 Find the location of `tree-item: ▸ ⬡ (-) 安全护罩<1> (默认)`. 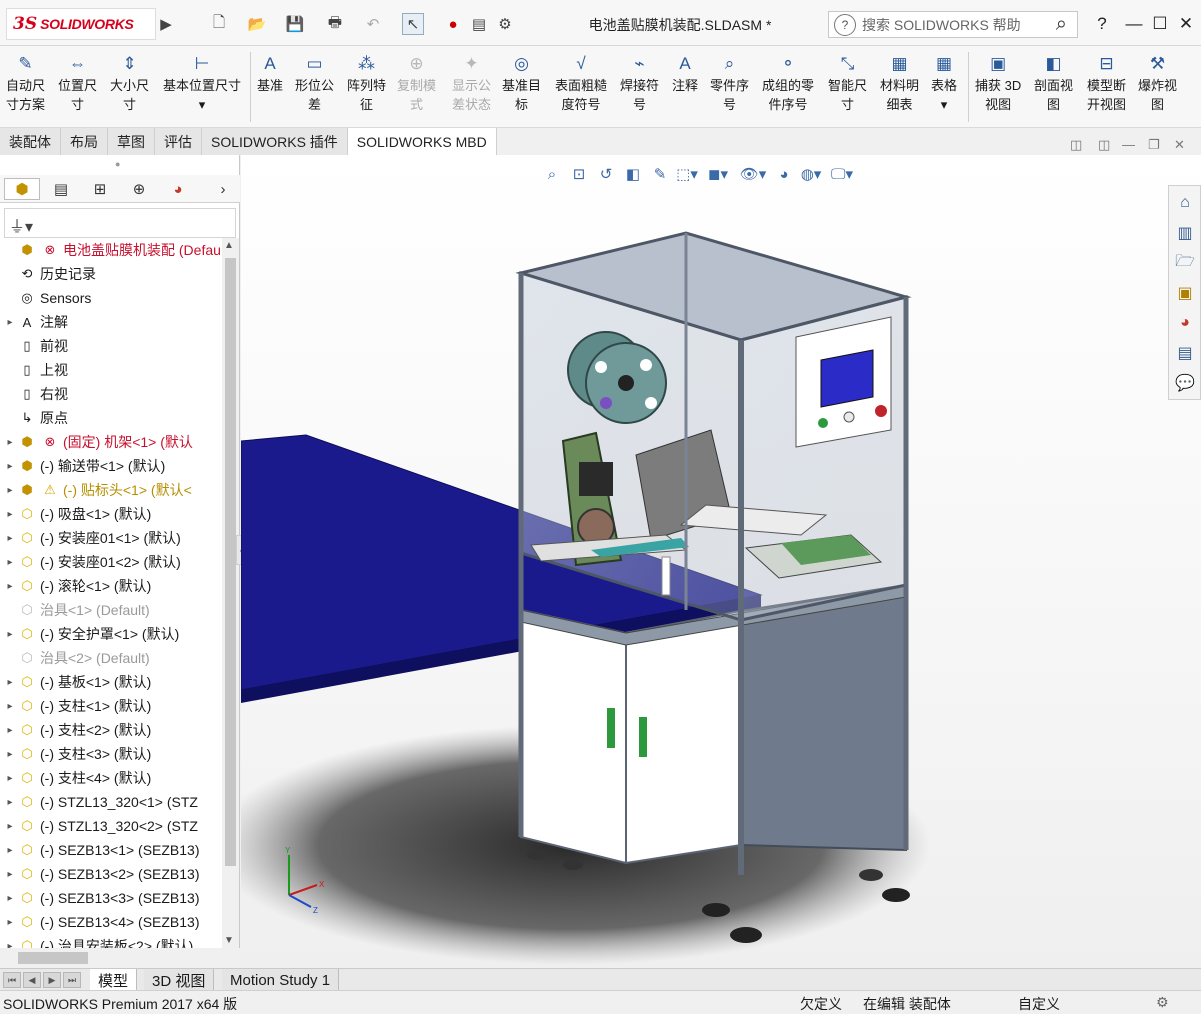

tree-item: ▸ ⬡ (-) 安全护罩<1> (默认) is located at coordinates (111, 634).